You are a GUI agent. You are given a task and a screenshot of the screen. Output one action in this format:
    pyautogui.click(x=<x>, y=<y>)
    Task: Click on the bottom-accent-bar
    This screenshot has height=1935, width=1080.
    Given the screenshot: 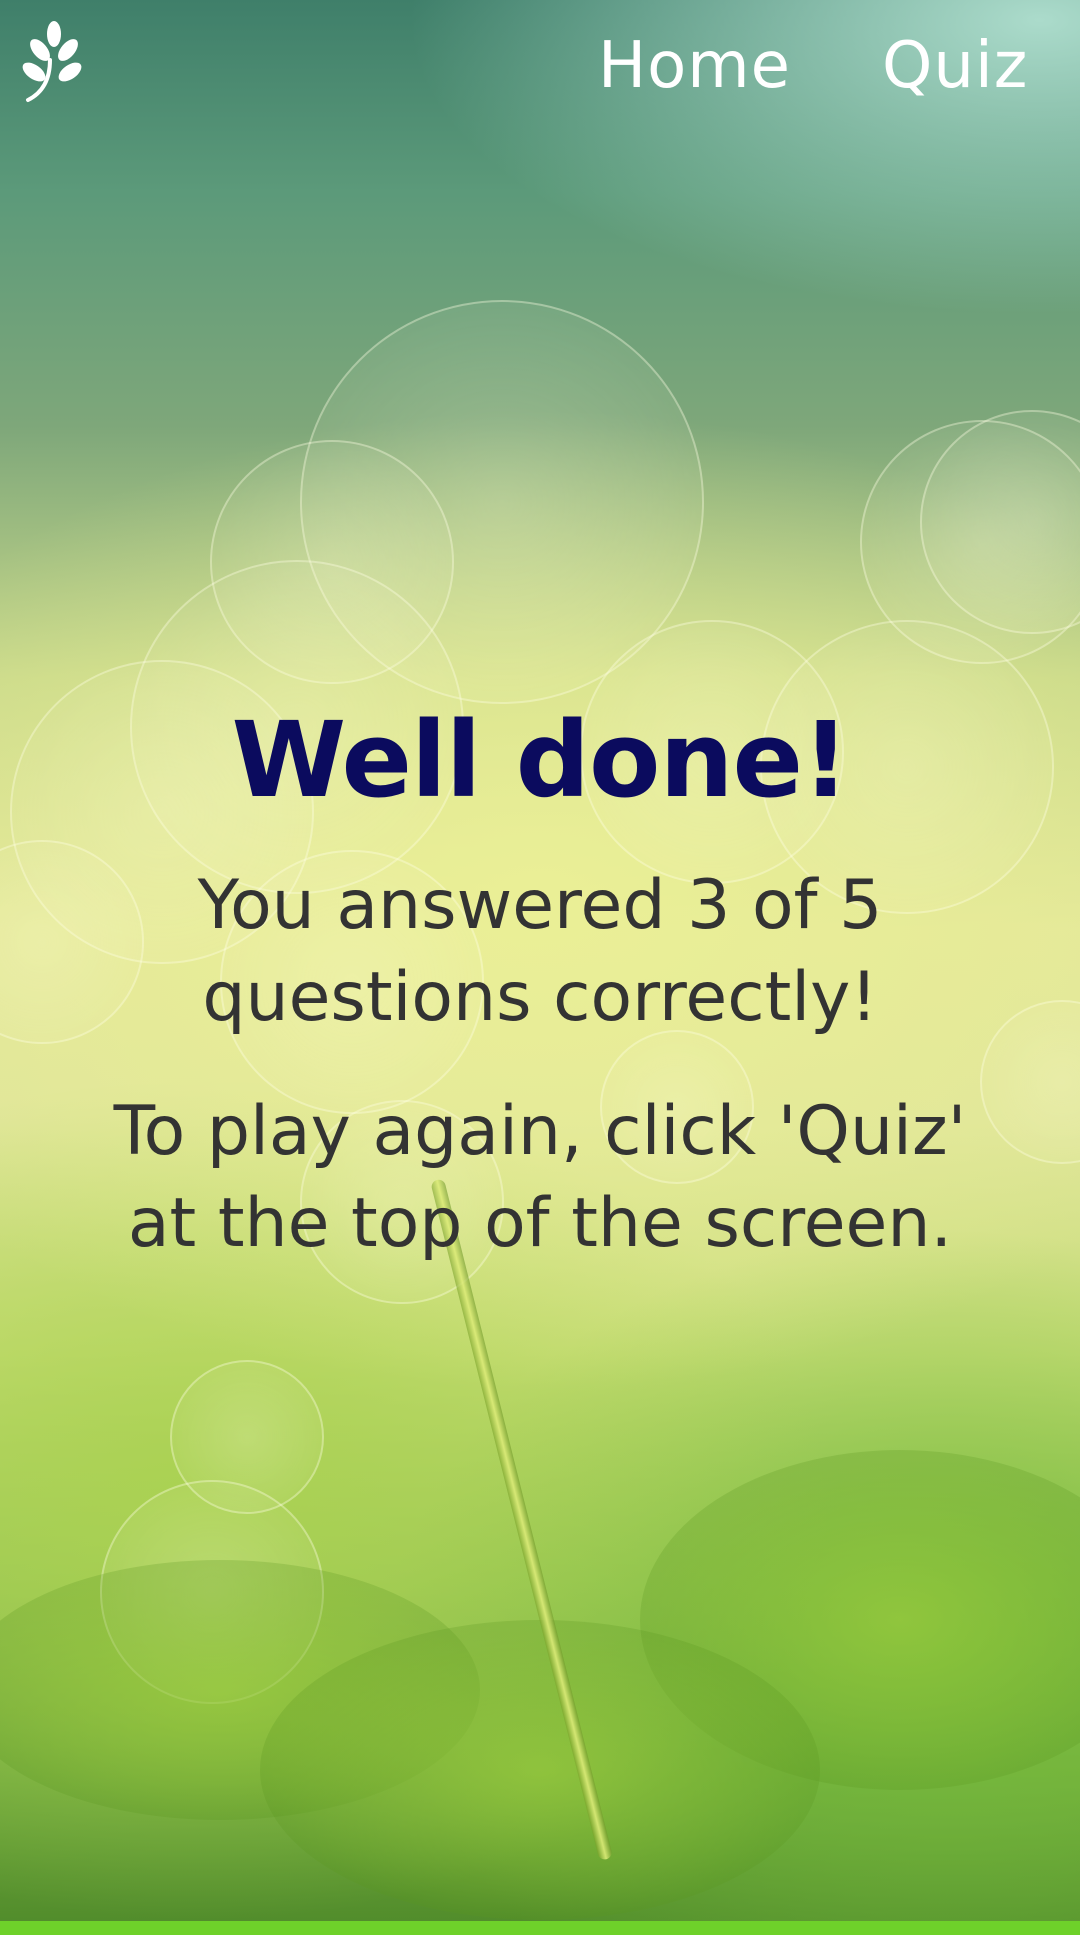 What is the action you would take?
    pyautogui.click(x=540, y=1928)
    